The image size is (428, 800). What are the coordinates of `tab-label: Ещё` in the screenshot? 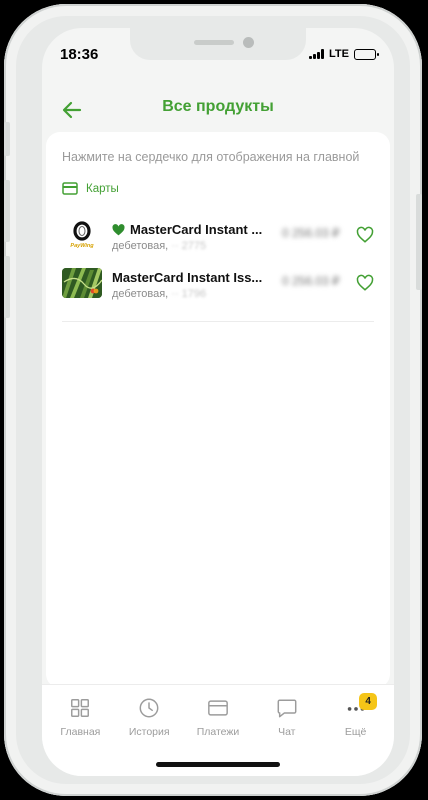 It's located at (355, 732).